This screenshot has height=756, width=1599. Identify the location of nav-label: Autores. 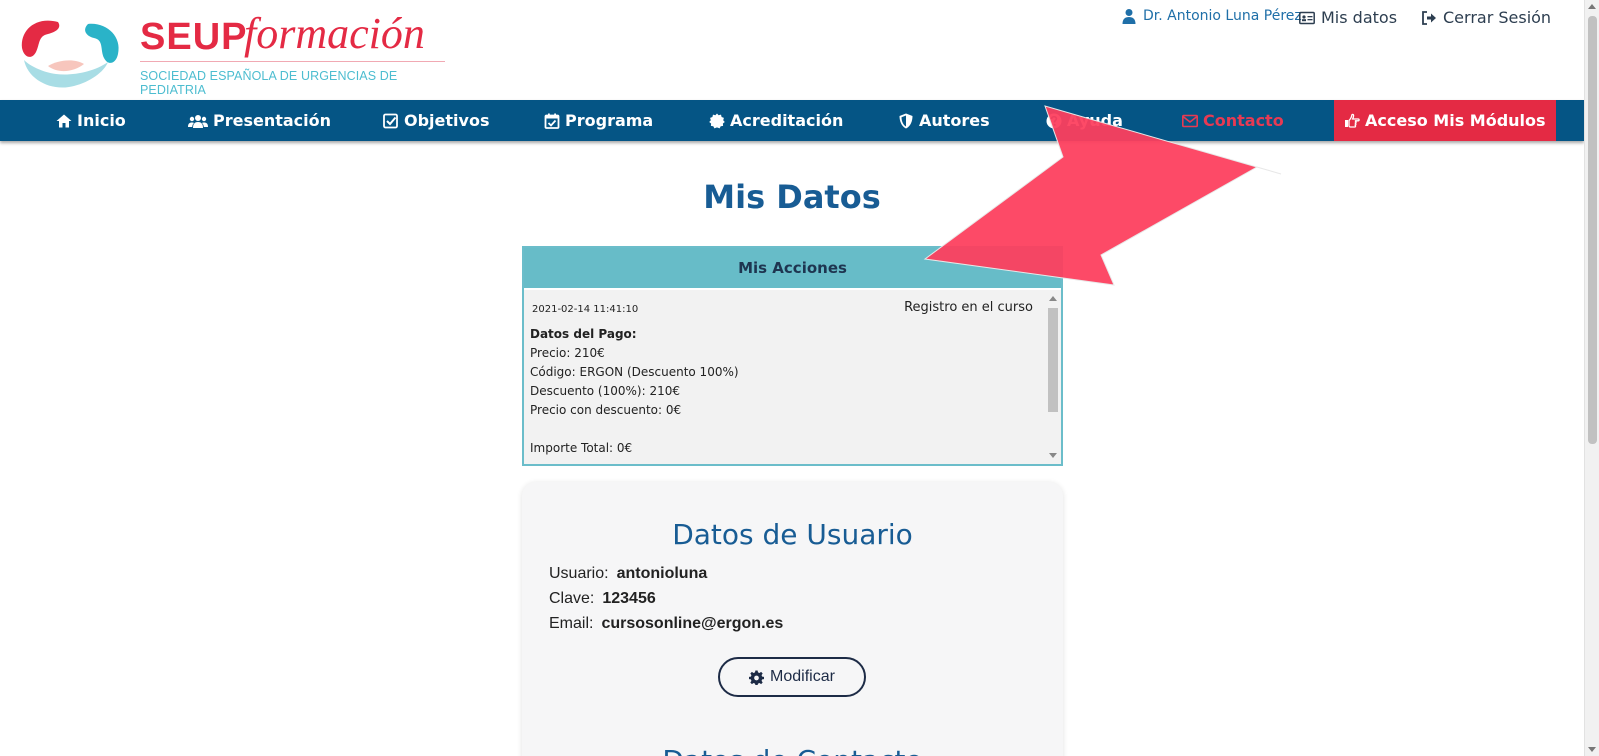
(954, 120).